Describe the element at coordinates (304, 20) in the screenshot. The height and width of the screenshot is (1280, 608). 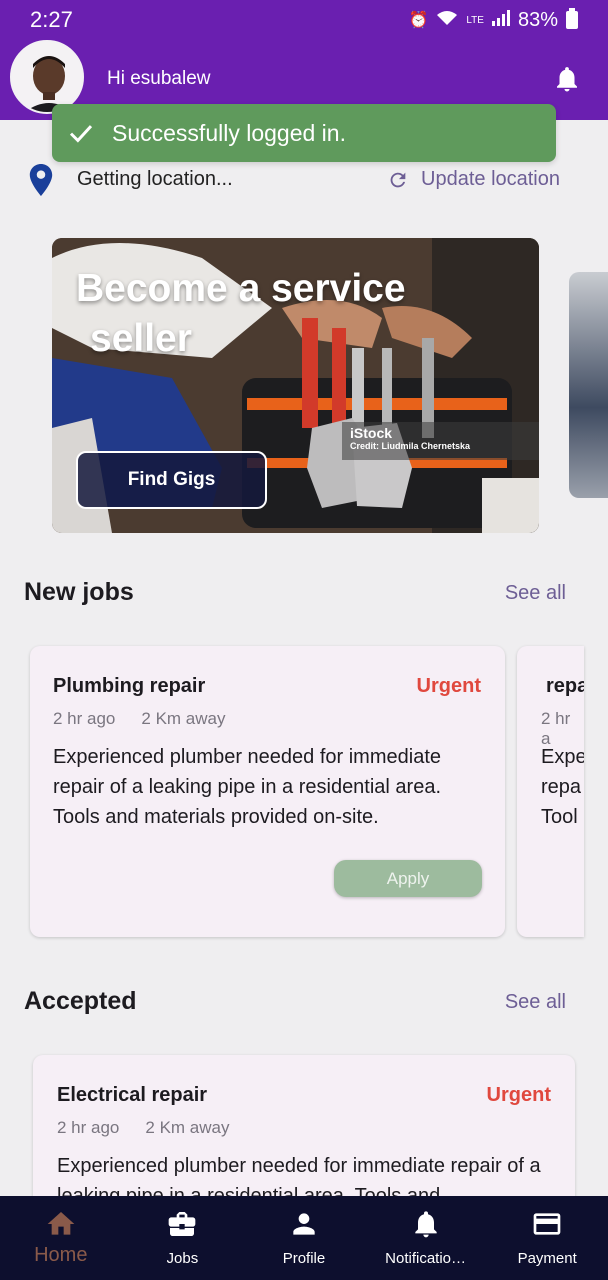
I see `status-bar: 2:27 ⏰ LTE 83%` at that location.